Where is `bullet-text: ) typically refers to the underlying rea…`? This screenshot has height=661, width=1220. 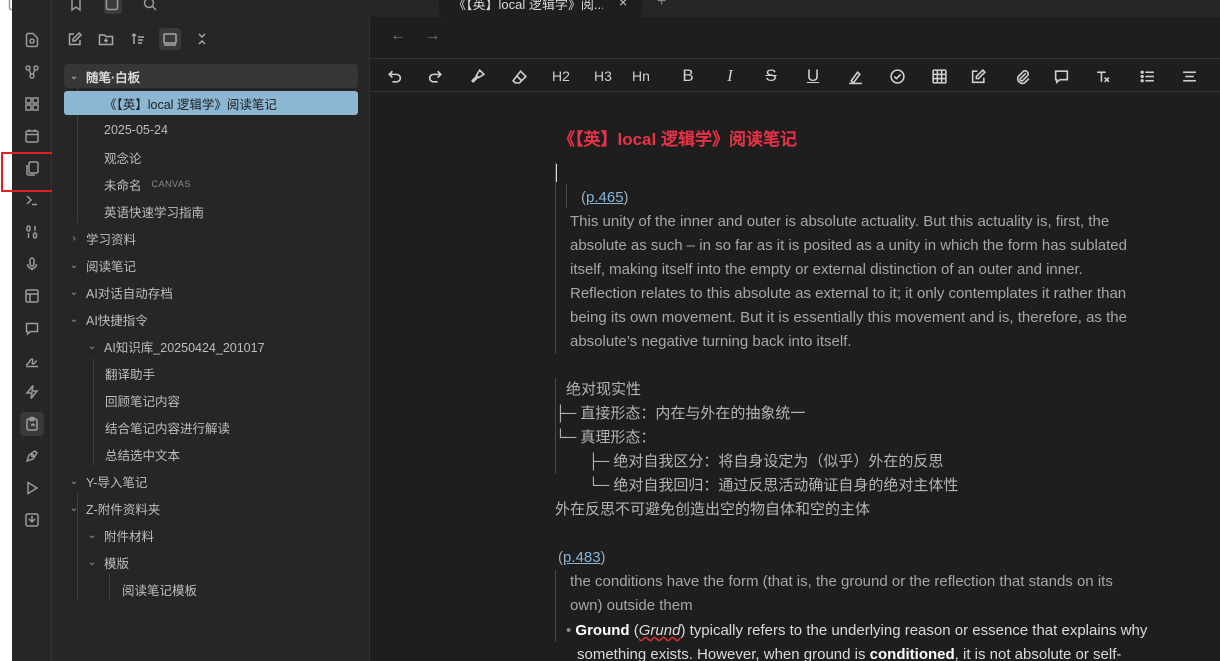
bullet-text: ) typically refers to the underlying rea… is located at coordinates (914, 630).